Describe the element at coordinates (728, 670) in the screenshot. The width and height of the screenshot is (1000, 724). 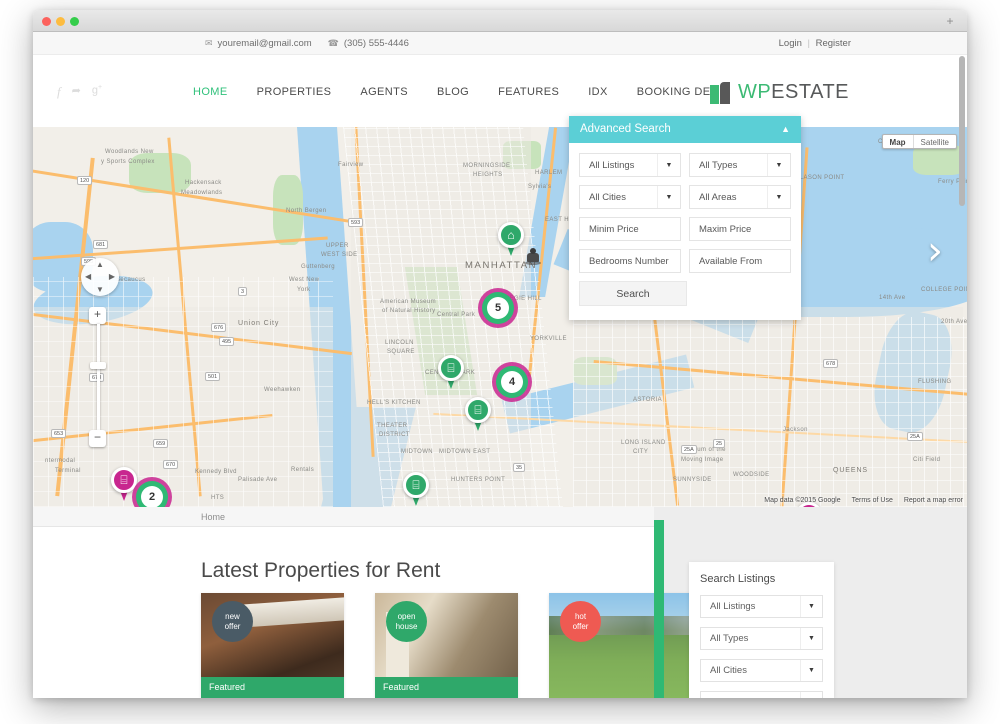
I see `sidebar-city-value: All Cities` at that location.